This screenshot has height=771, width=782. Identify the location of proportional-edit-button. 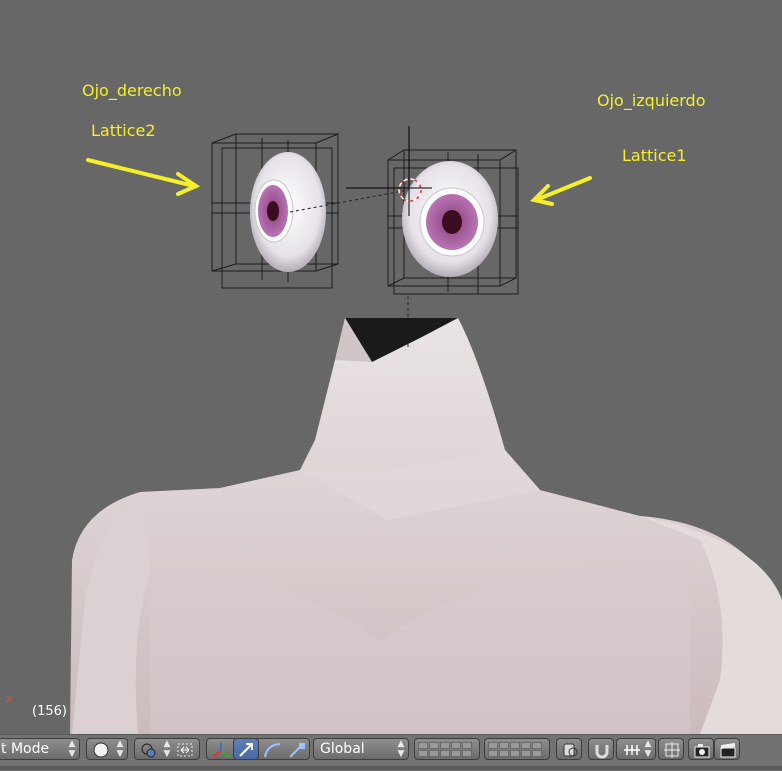
(569, 749).